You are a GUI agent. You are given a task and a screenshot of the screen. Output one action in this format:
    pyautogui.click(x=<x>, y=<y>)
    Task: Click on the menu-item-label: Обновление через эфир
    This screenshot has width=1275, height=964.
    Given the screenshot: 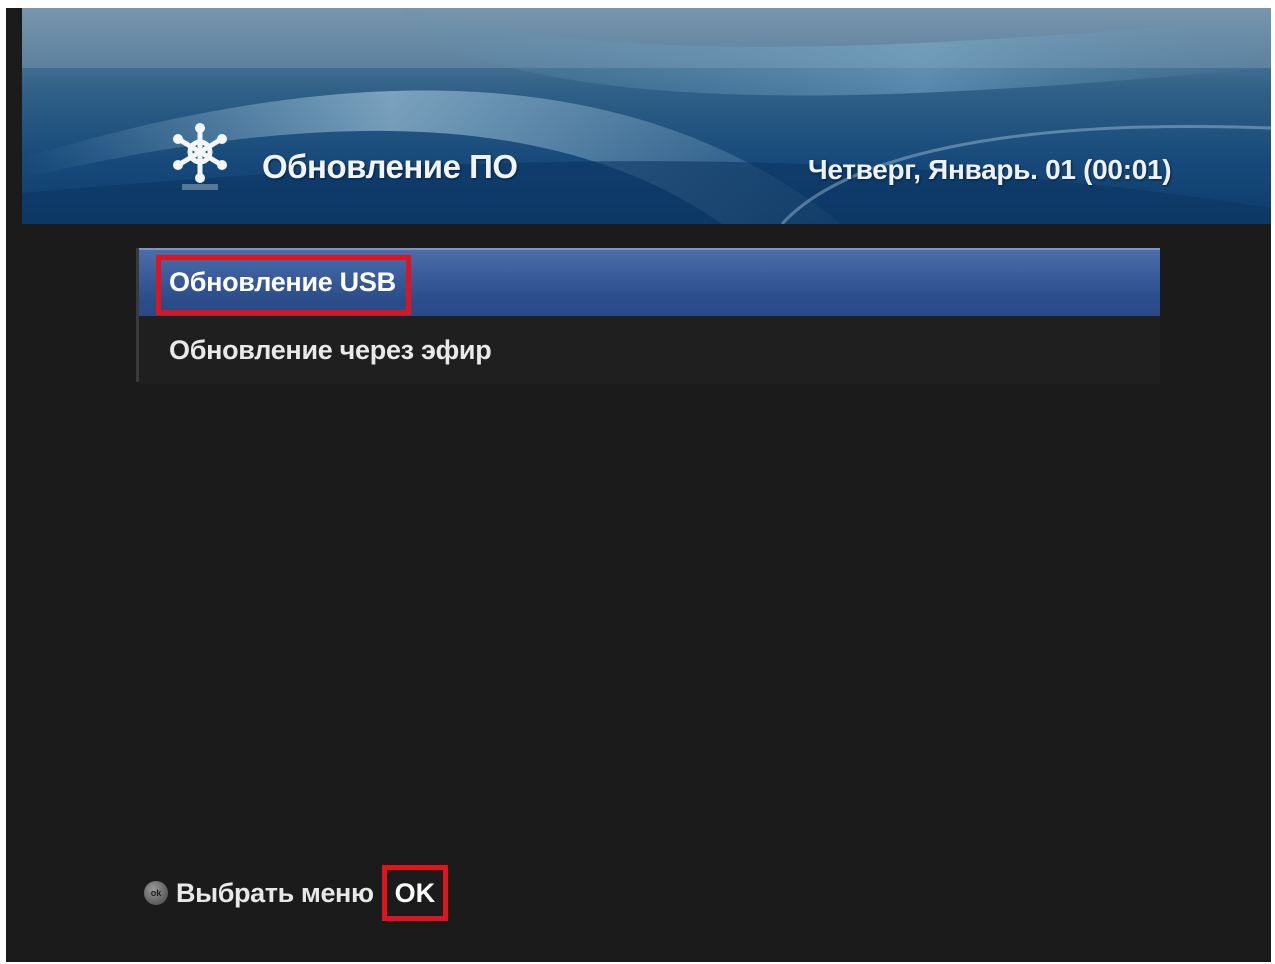 What is the action you would take?
    pyautogui.click(x=330, y=349)
    